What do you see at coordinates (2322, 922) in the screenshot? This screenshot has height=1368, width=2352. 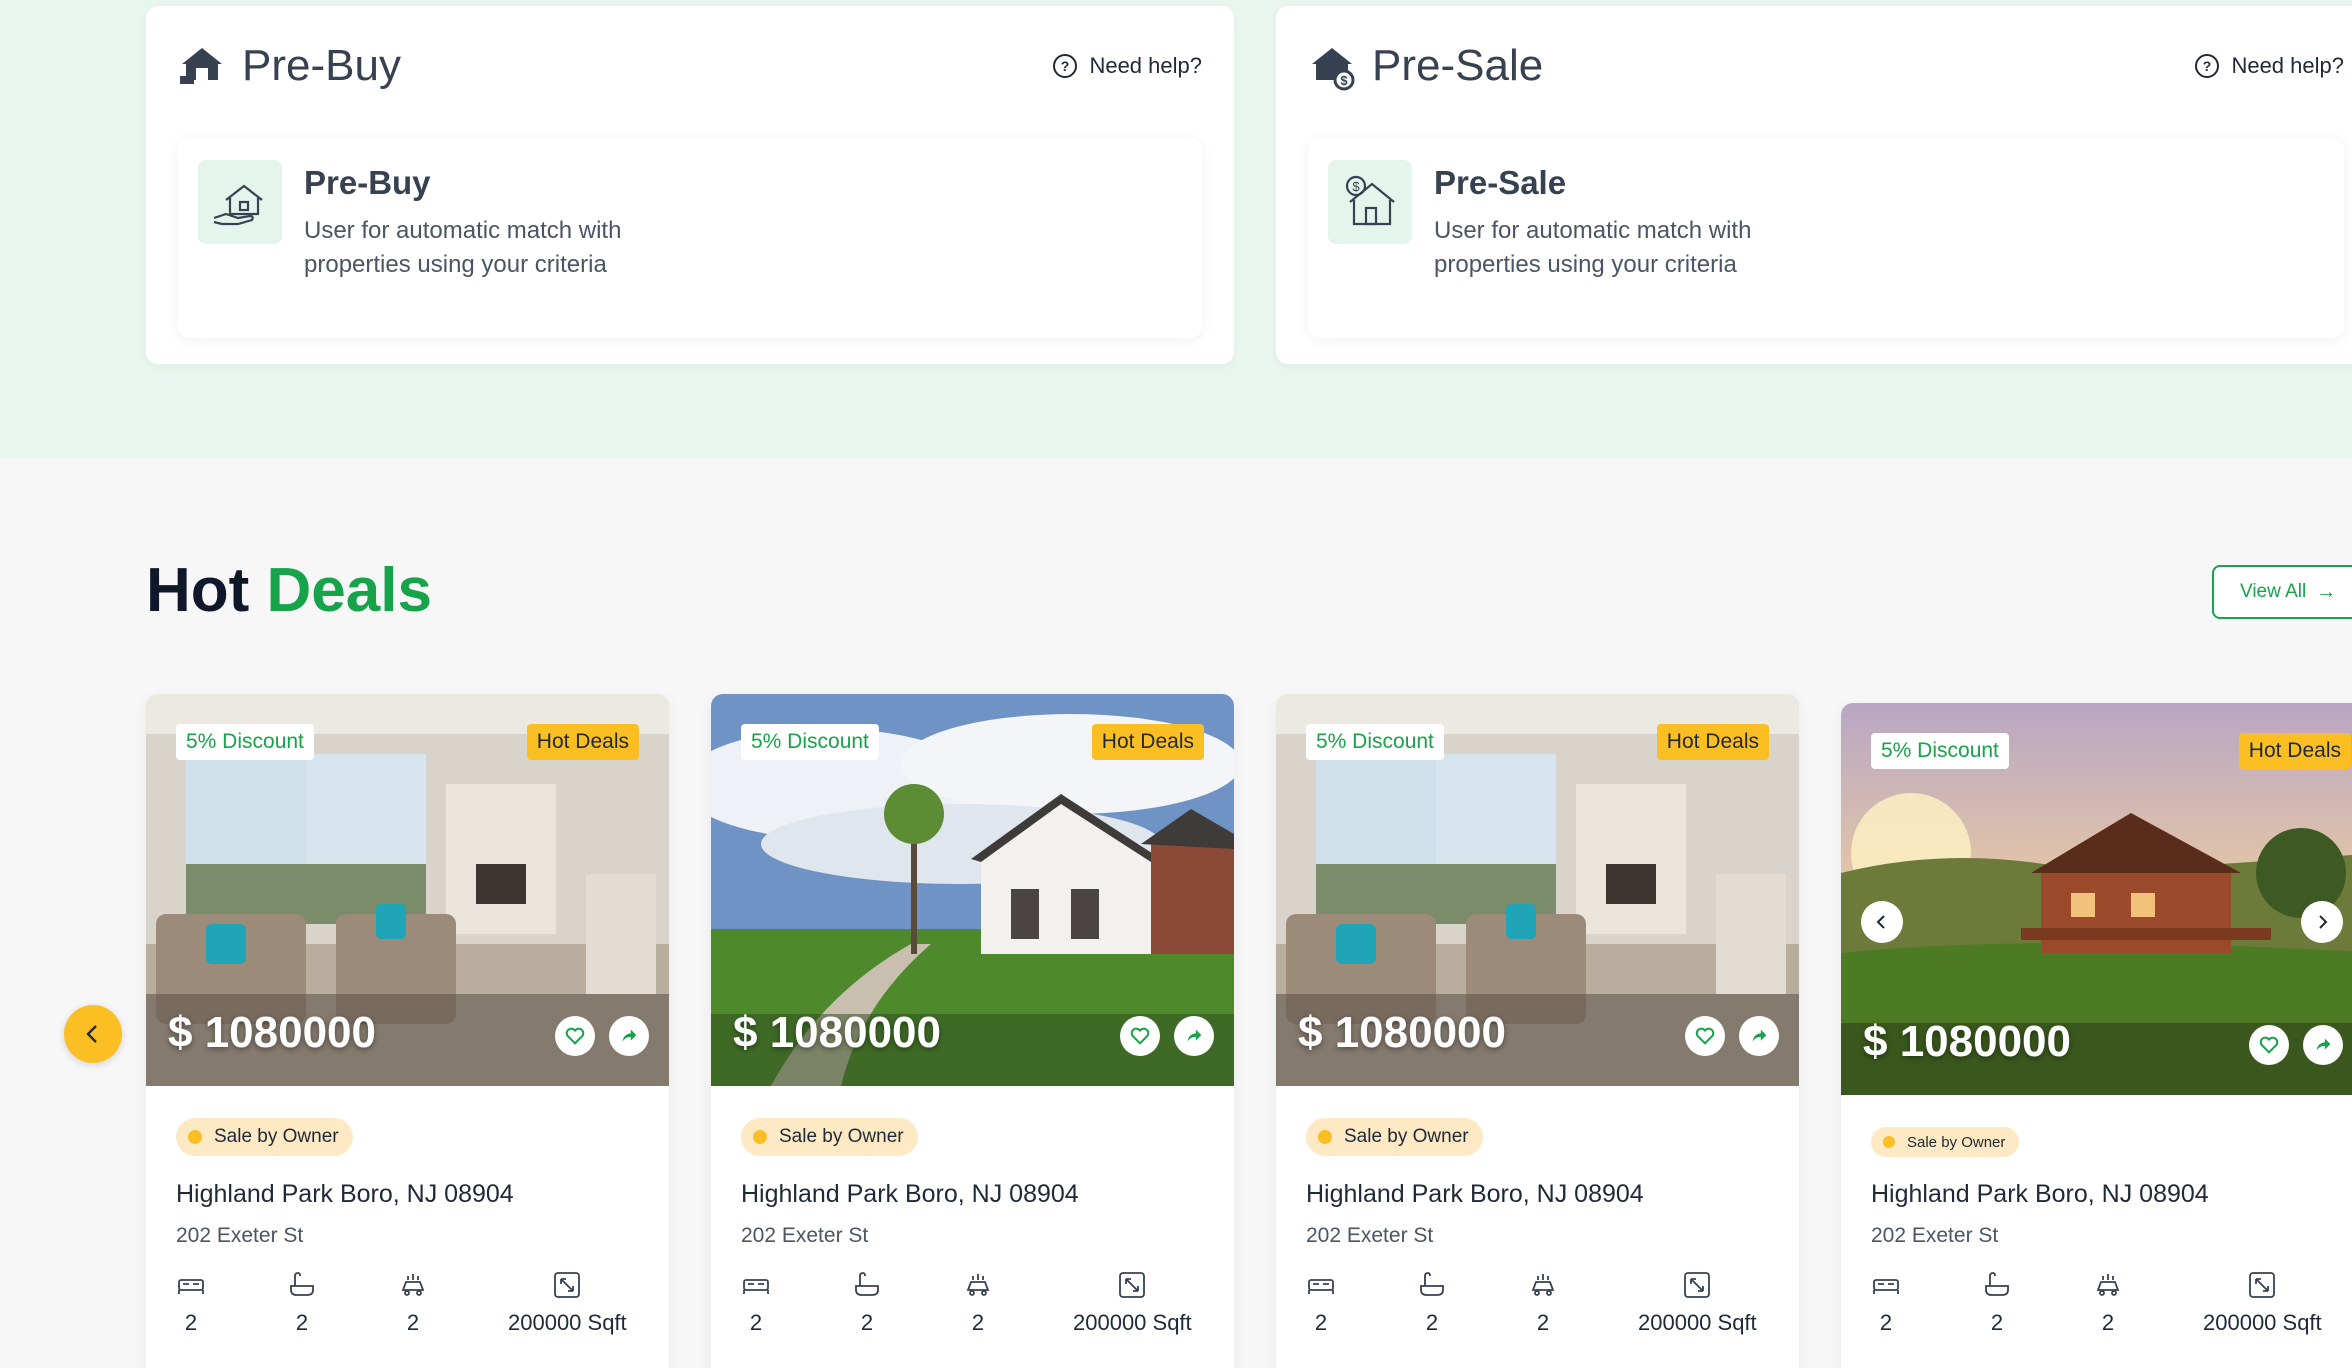 I see `image-next-button` at bounding box center [2322, 922].